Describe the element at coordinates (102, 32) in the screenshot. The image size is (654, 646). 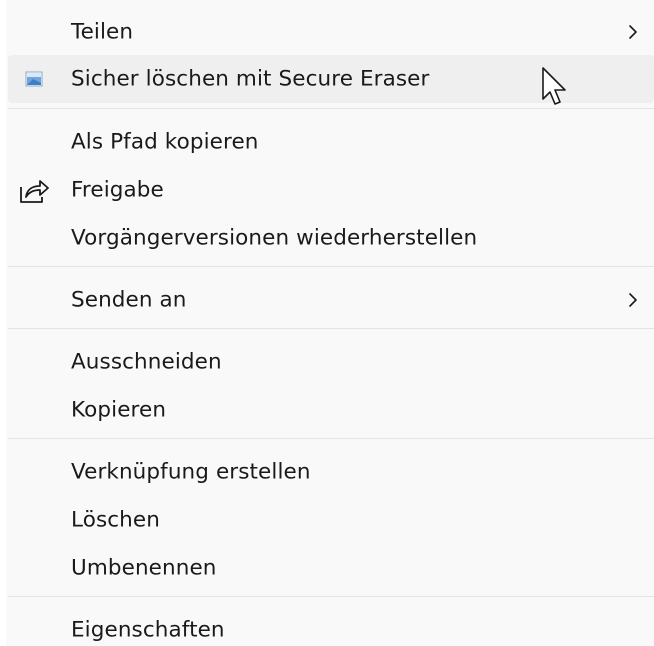
I see `menu-item-label: Teilen` at that location.